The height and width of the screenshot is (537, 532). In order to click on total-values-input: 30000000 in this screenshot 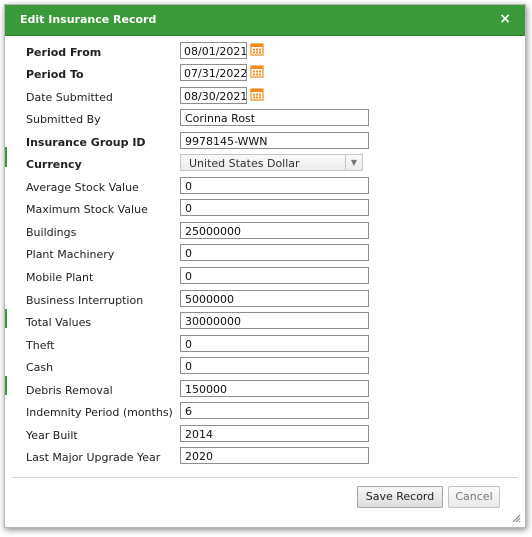, I will do `click(274, 320)`.